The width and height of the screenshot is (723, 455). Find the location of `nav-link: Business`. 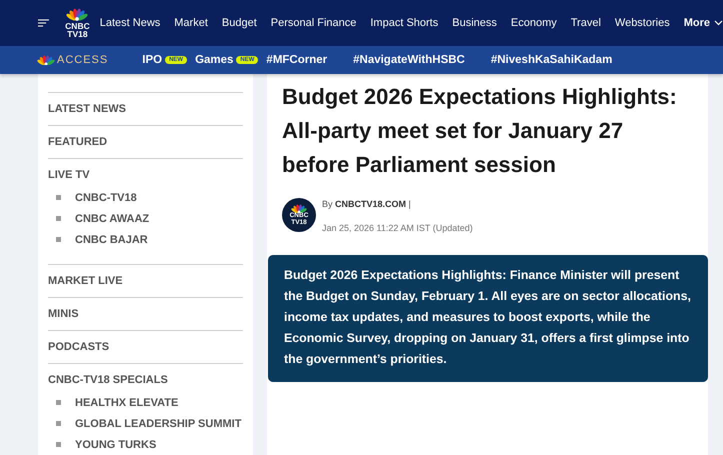

nav-link: Business is located at coordinates (474, 23).